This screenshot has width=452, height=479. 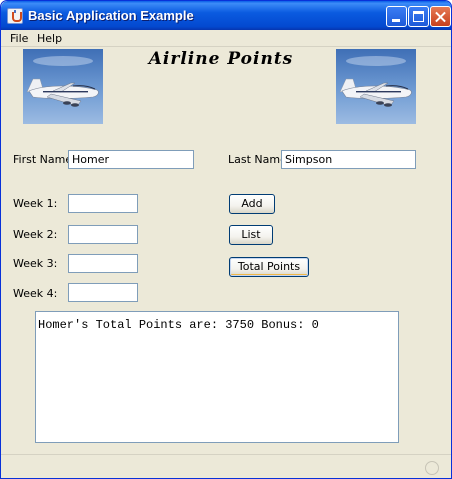 I want to click on total-points-button: Total Points, so click(x=269, y=267).